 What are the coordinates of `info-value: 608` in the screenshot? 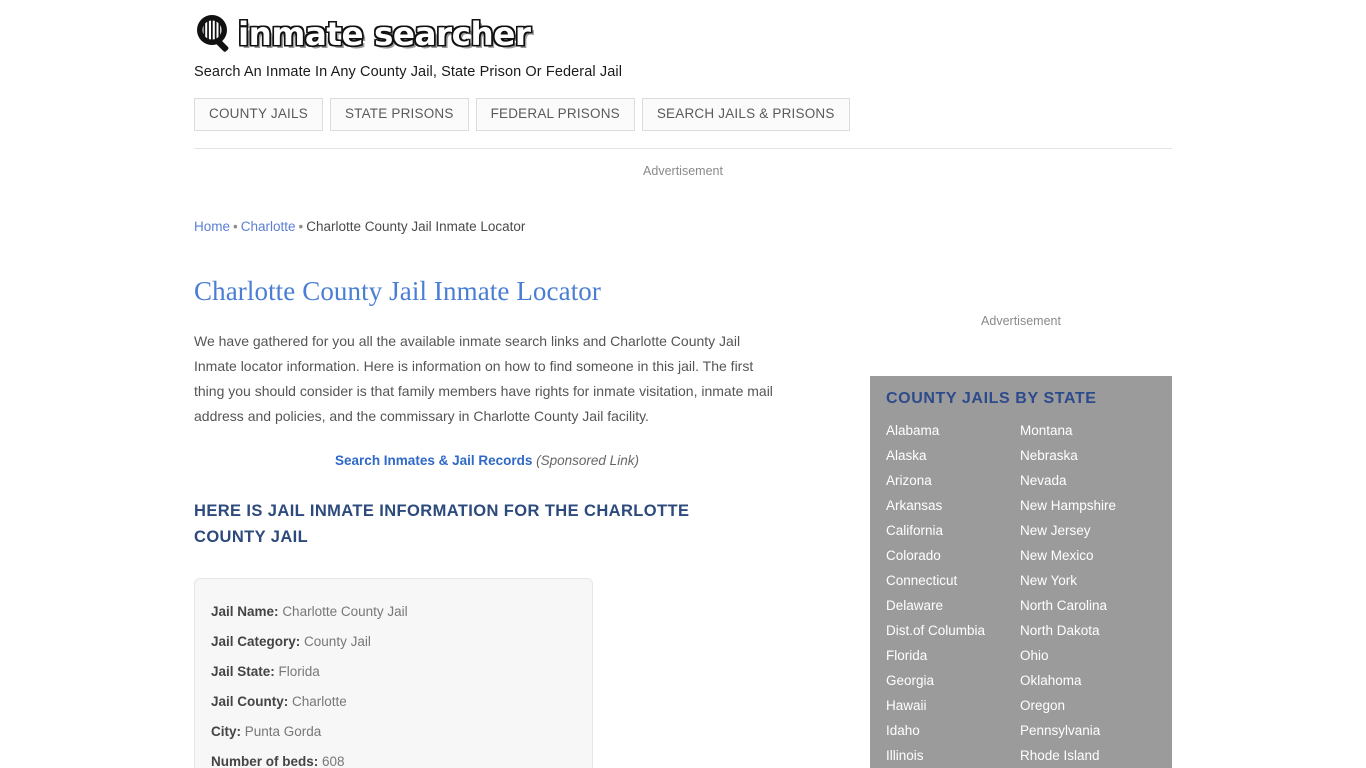 It's located at (333, 761).